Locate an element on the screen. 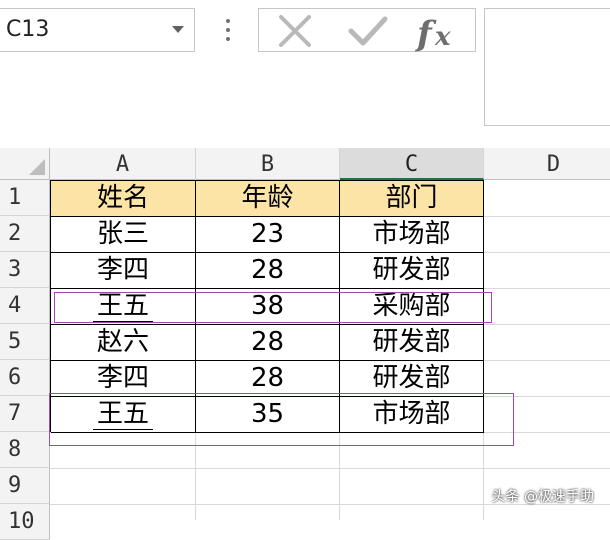 The image size is (610, 540). formula-bar-grip-icon is located at coordinates (228, 30).